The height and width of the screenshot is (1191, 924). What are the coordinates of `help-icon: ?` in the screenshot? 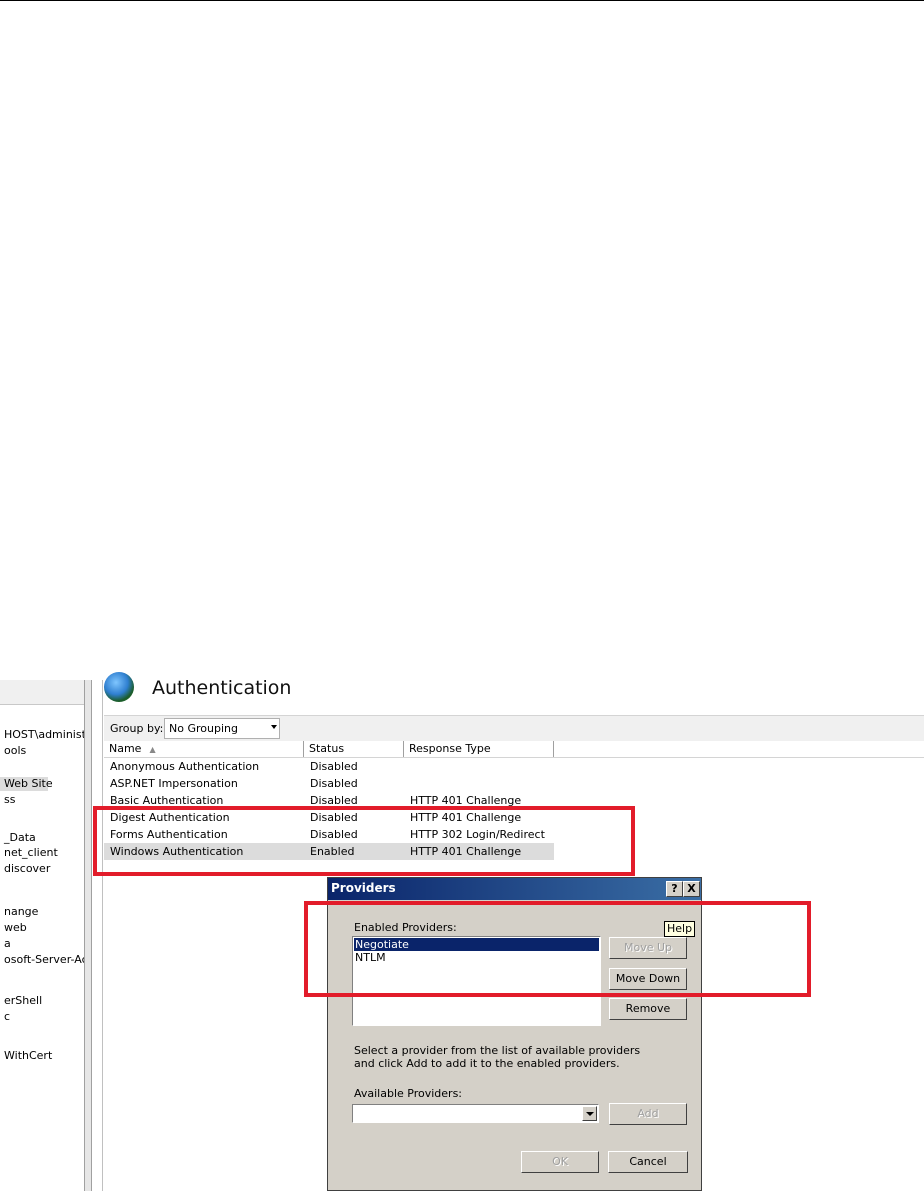 It's located at (674, 889).